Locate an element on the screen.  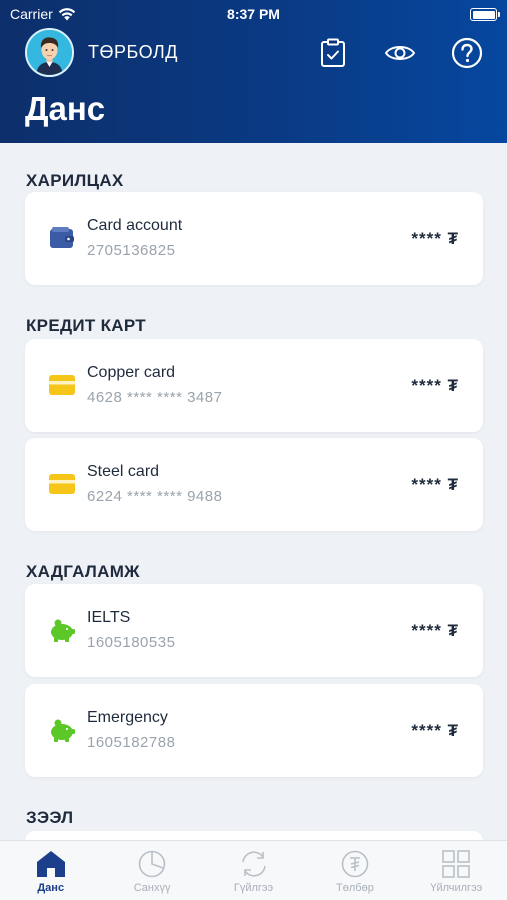
account-number: 1605180535 is located at coordinates (131, 642).